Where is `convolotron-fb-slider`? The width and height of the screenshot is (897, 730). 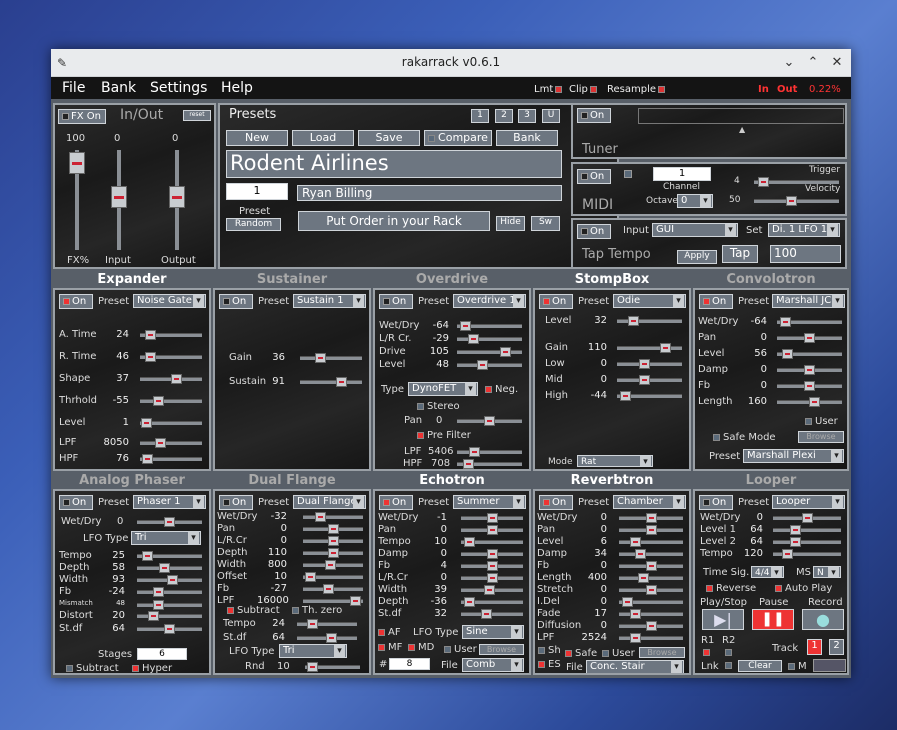
convolotron-fb-slider is located at coordinates (809, 386).